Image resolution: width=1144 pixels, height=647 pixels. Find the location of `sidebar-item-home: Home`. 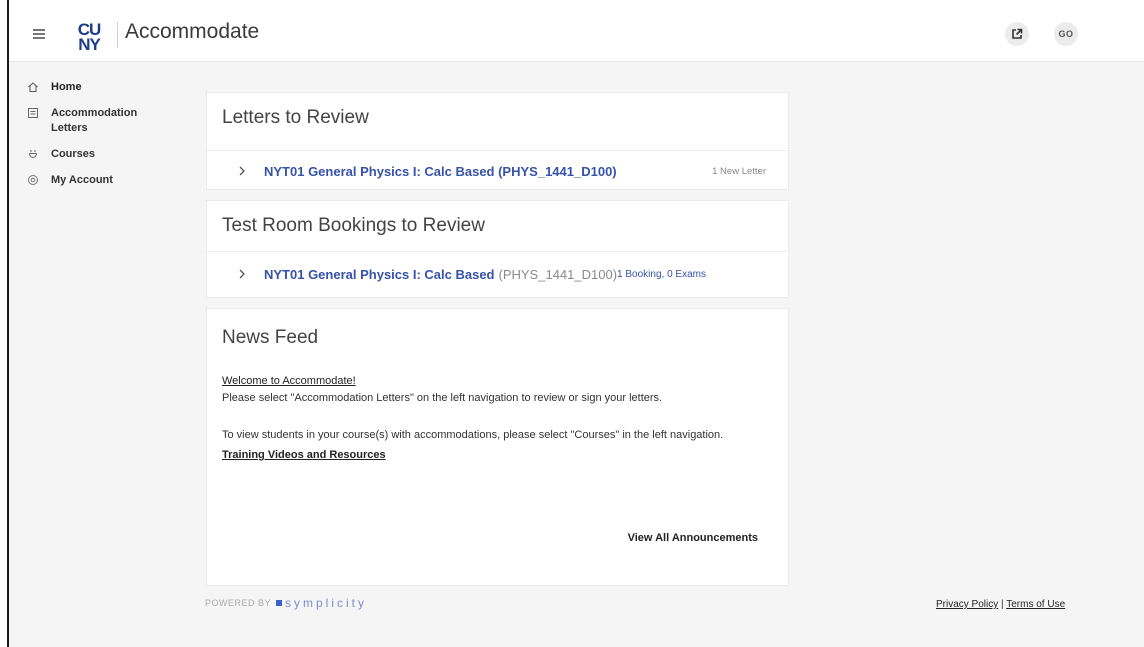

sidebar-item-home: Home is located at coordinates (107, 87).